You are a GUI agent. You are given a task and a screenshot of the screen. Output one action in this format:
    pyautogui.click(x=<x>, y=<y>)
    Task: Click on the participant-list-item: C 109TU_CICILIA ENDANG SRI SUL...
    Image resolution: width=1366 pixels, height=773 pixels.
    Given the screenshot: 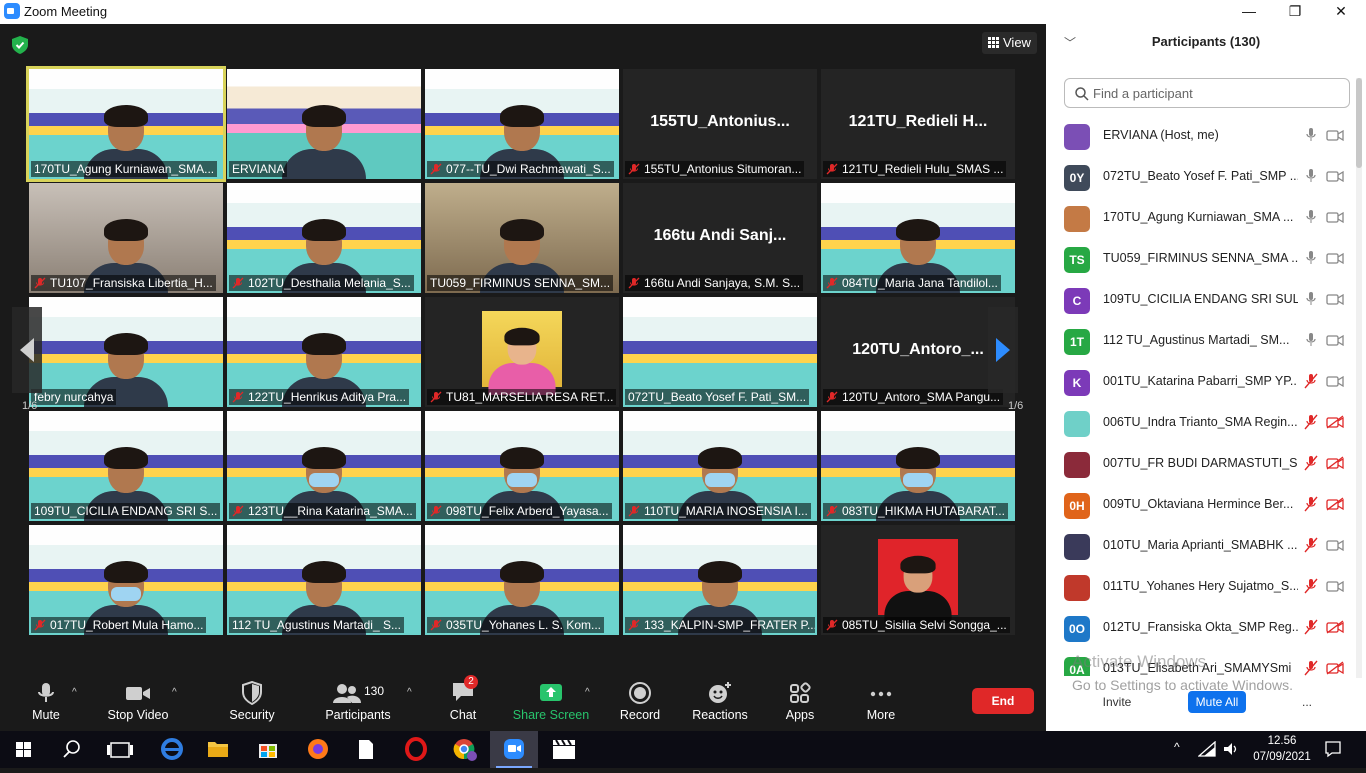 What is the action you would take?
    pyautogui.click(x=1201, y=300)
    